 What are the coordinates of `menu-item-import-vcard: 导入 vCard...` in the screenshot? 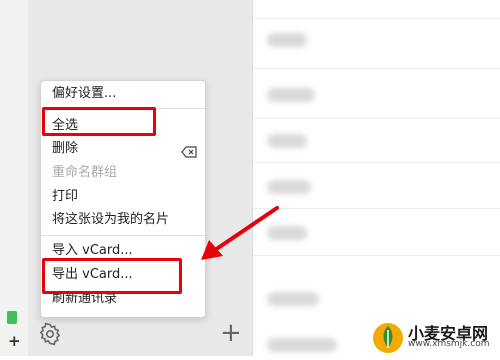 It's located at (92, 251).